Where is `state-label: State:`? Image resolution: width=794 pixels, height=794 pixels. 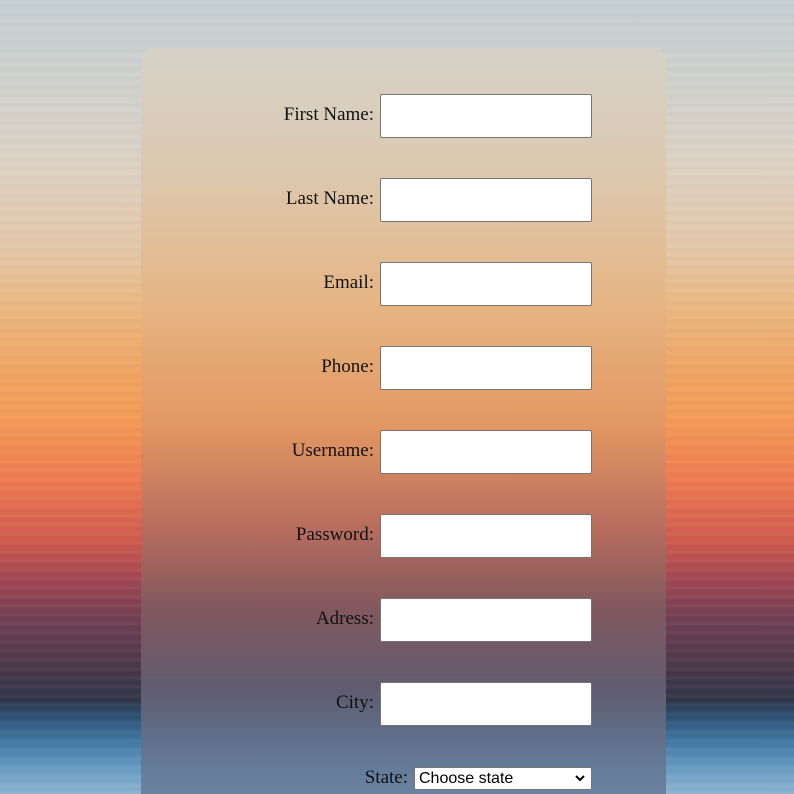
state-label: State: is located at coordinates (386, 777).